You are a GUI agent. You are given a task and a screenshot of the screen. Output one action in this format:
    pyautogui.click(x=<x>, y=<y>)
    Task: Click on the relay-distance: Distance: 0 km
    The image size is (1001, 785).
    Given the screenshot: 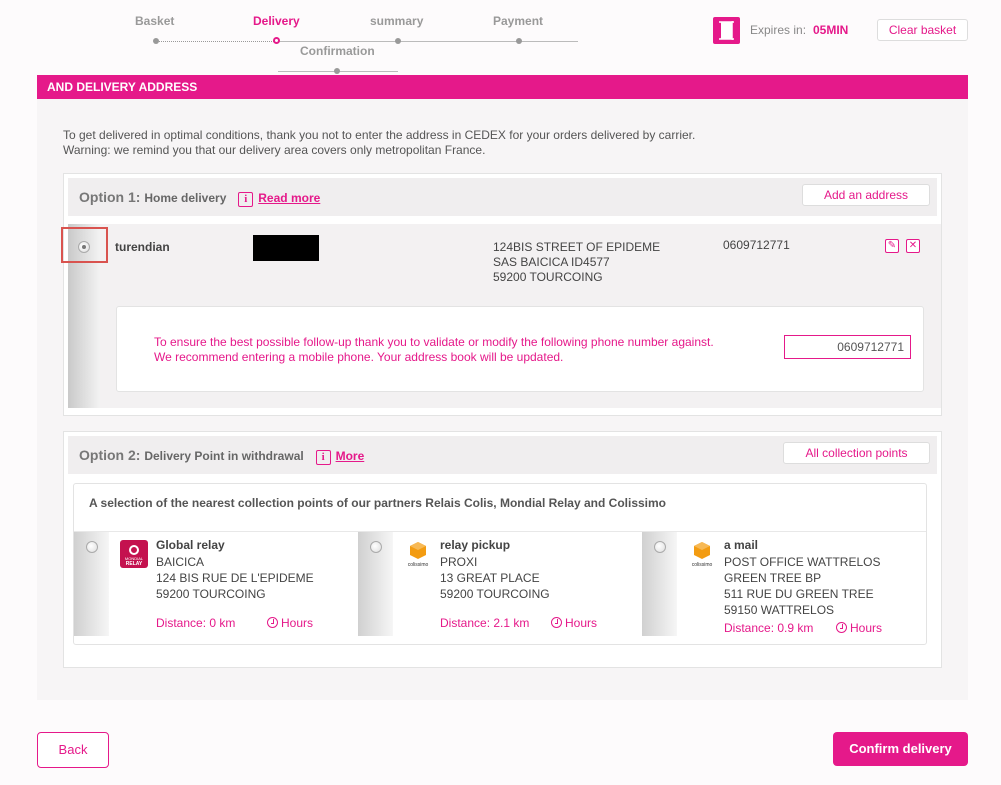 What is the action you would take?
    pyautogui.click(x=196, y=623)
    